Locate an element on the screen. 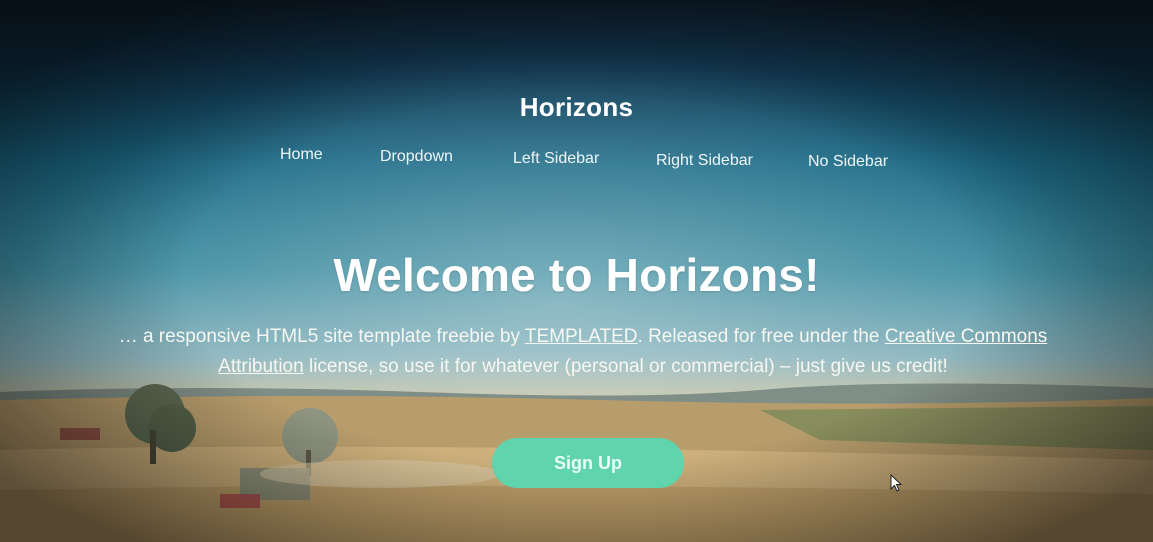 The image size is (1153, 542). nav-item-right-sidebar: Right Sidebar is located at coordinates (704, 161).